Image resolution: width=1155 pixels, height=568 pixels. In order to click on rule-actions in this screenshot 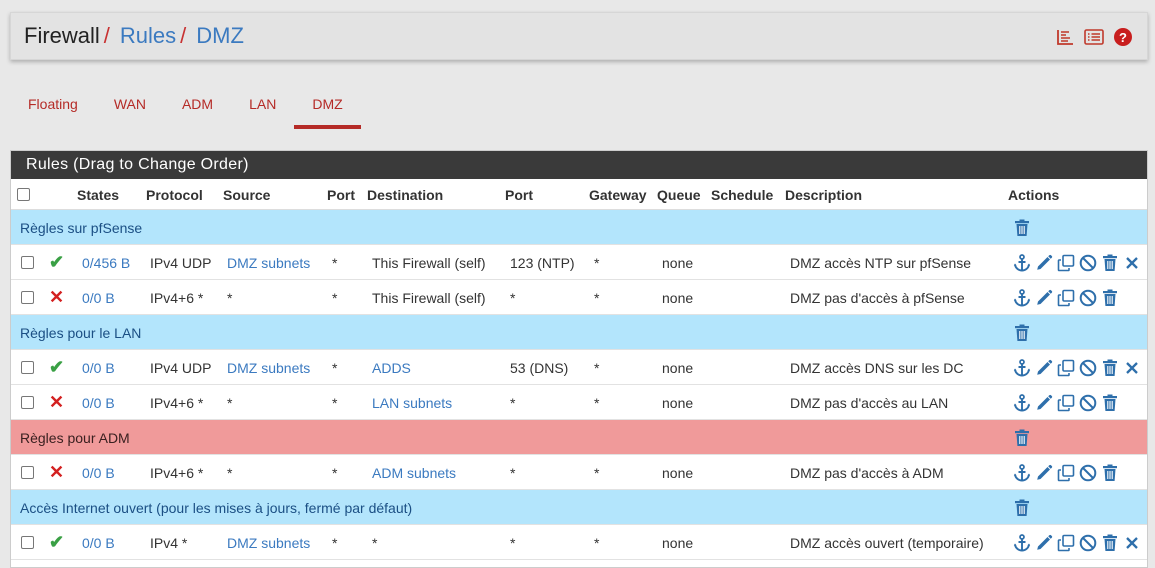, I will do `click(1065, 472)`.